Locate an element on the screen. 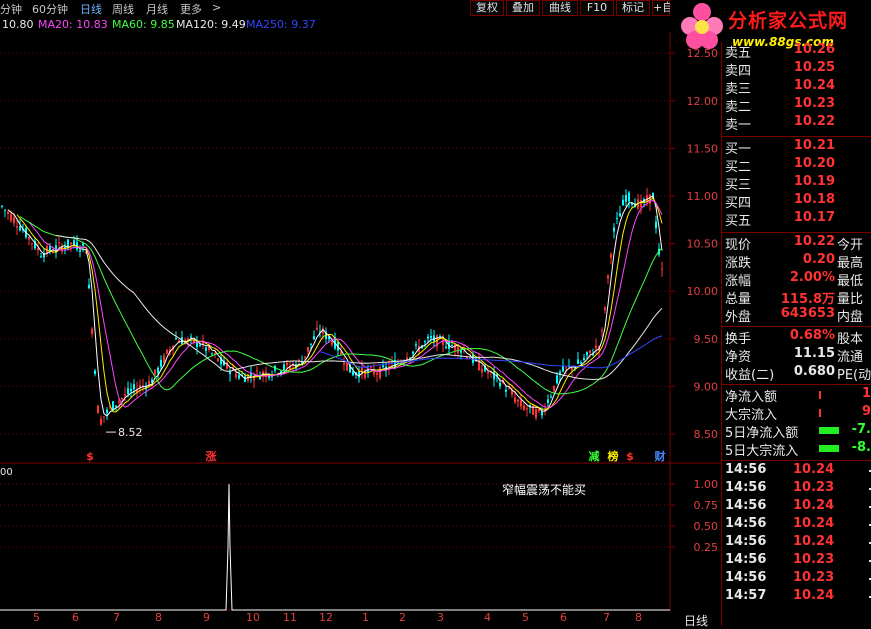  ask-row: 卖三 10.24 is located at coordinates (798, 87).